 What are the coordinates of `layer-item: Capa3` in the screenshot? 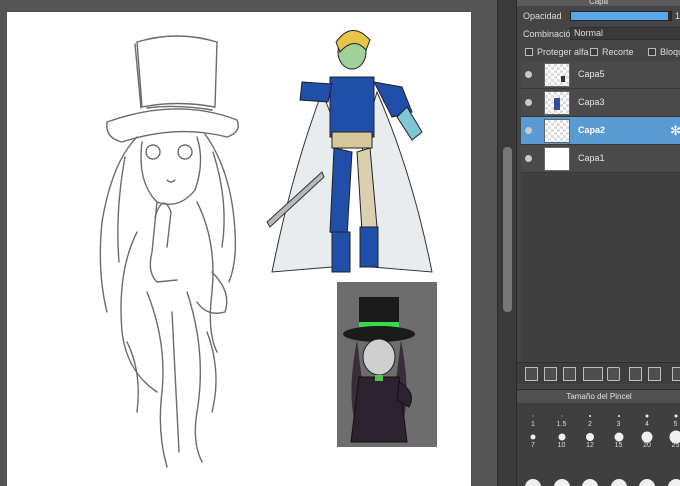 It's located at (600, 103).